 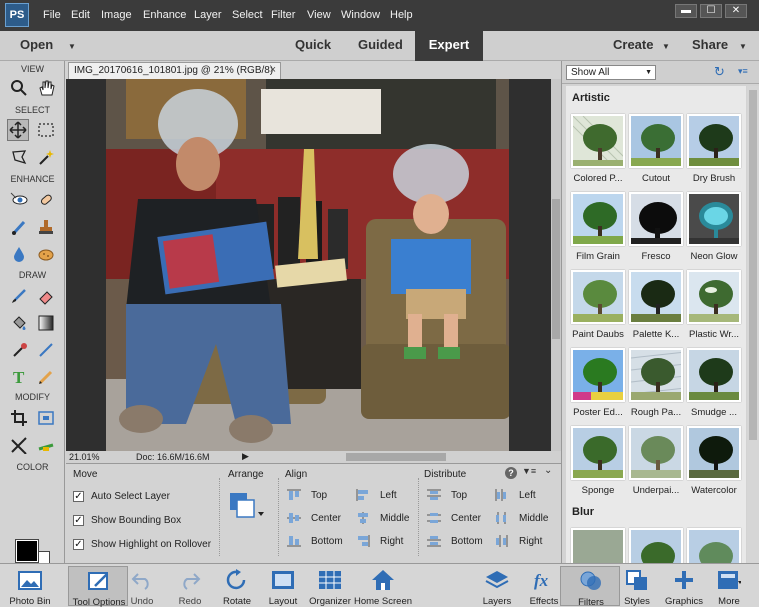 I want to click on filter-fresco: Fresco, so click(x=656, y=231).